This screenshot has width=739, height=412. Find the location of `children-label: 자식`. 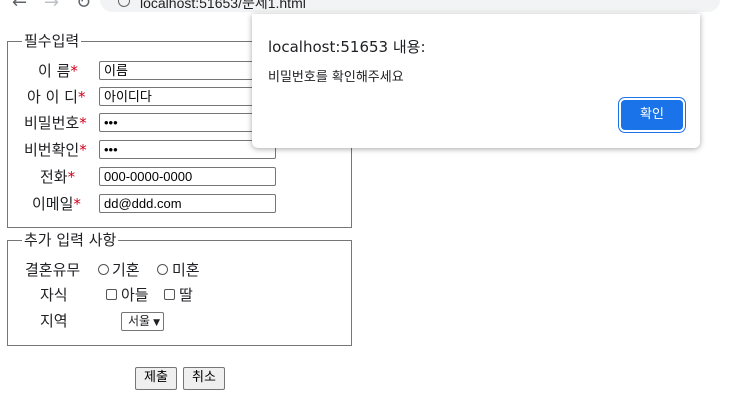

children-label: 자식 is located at coordinates (54, 295).